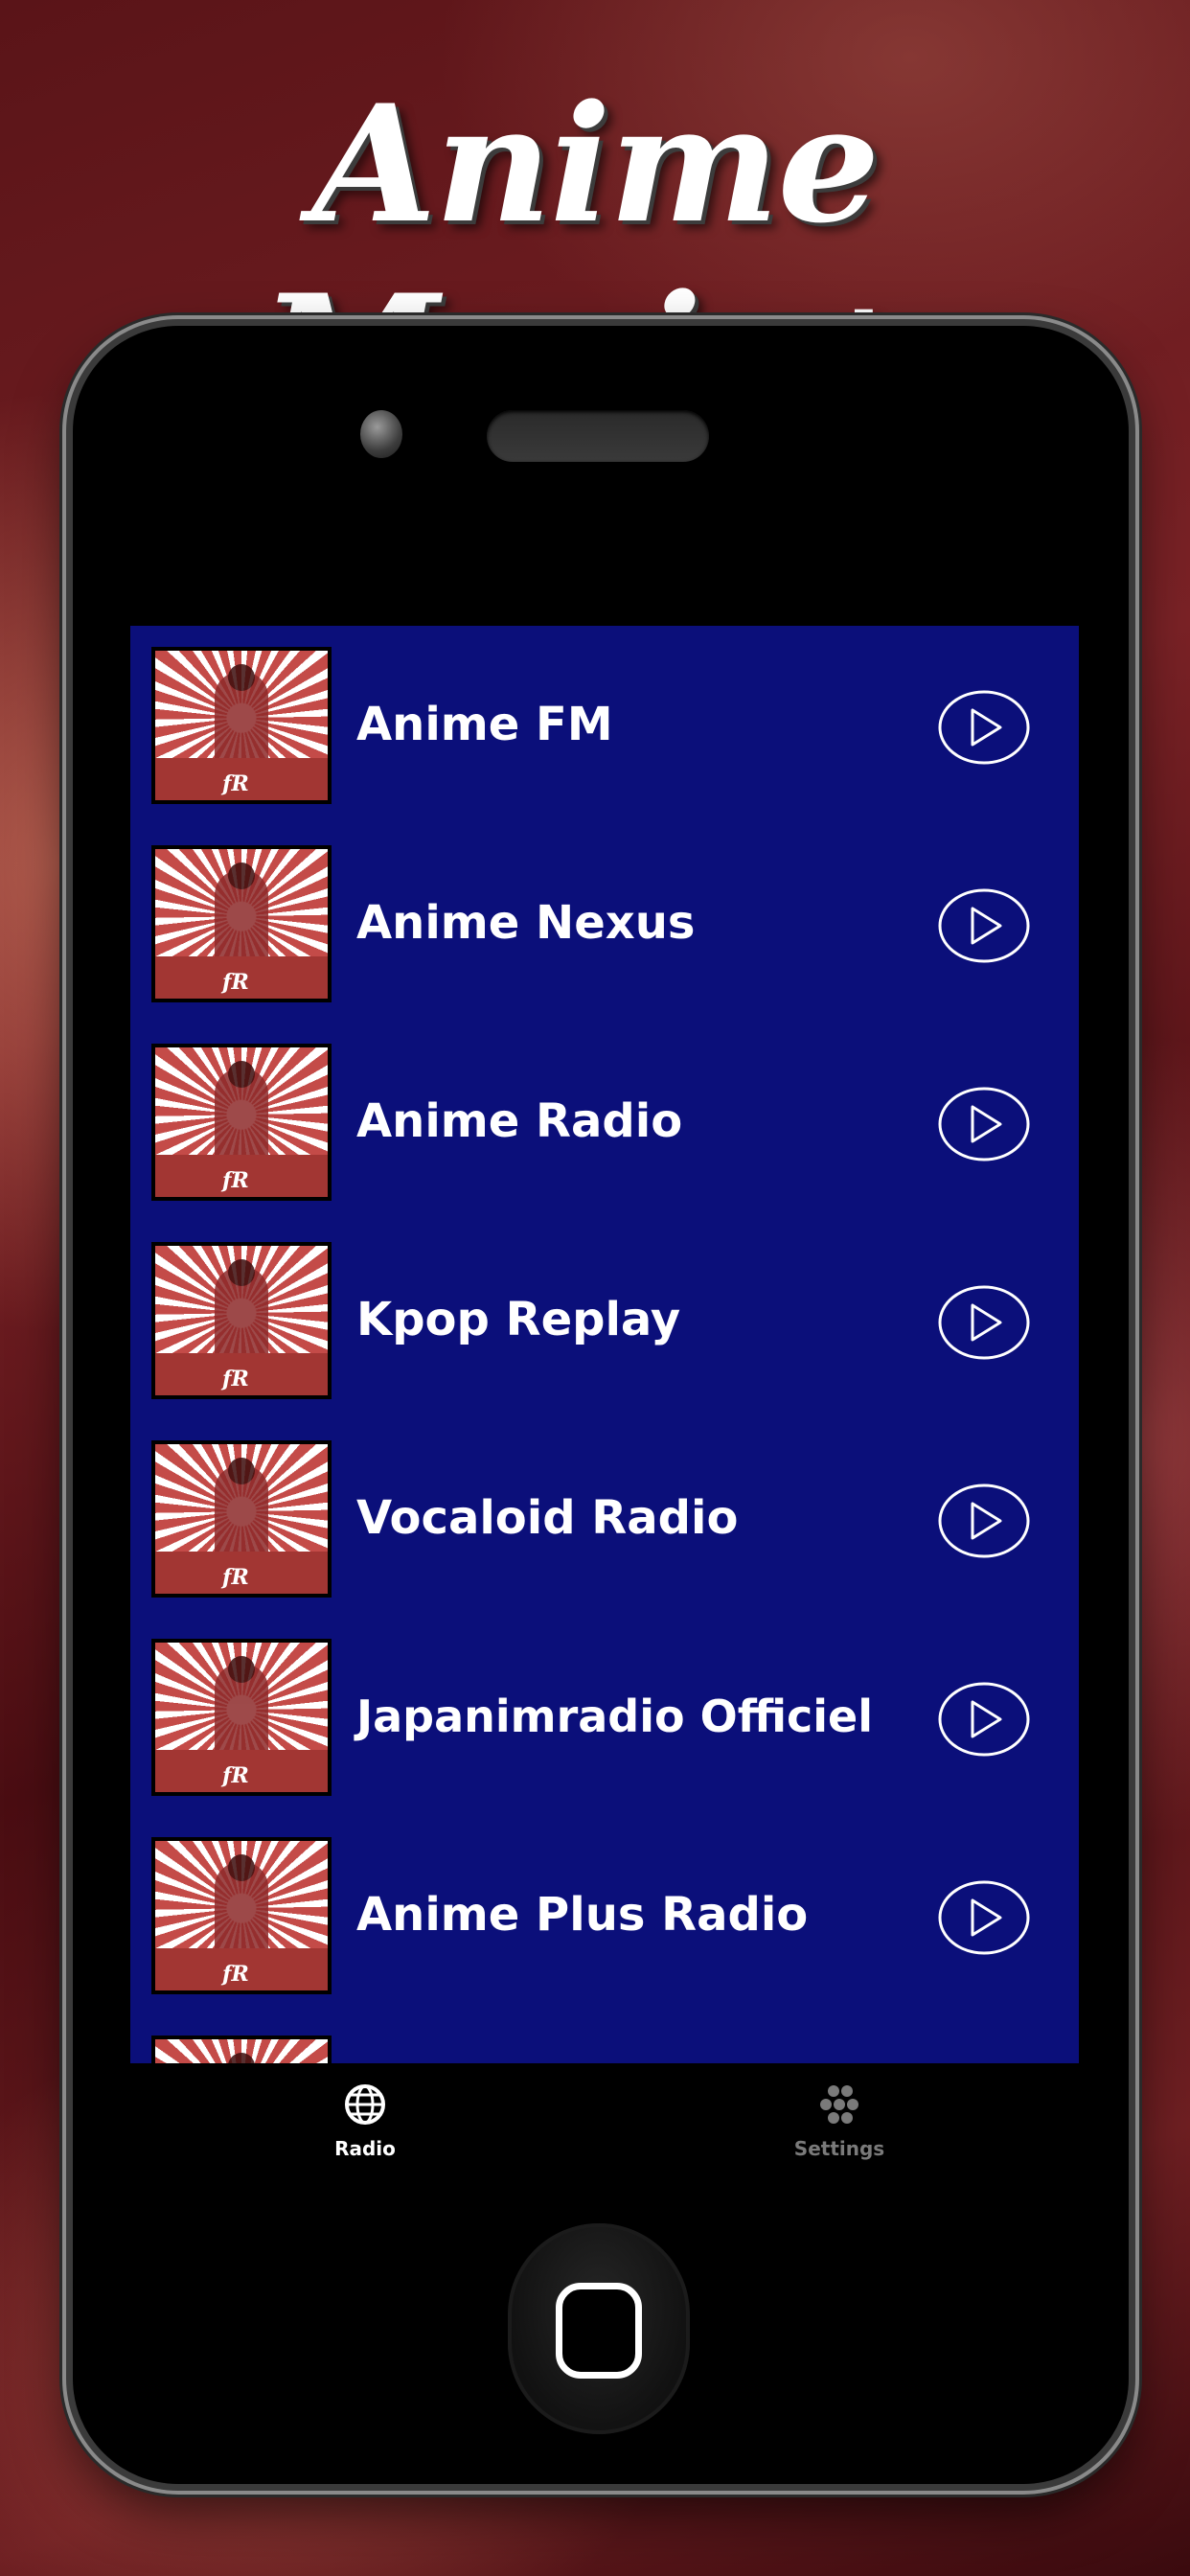 The width and height of the screenshot is (1190, 2576). What do you see at coordinates (599, 2331) in the screenshot?
I see `home-square-icon` at bounding box center [599, 2331].